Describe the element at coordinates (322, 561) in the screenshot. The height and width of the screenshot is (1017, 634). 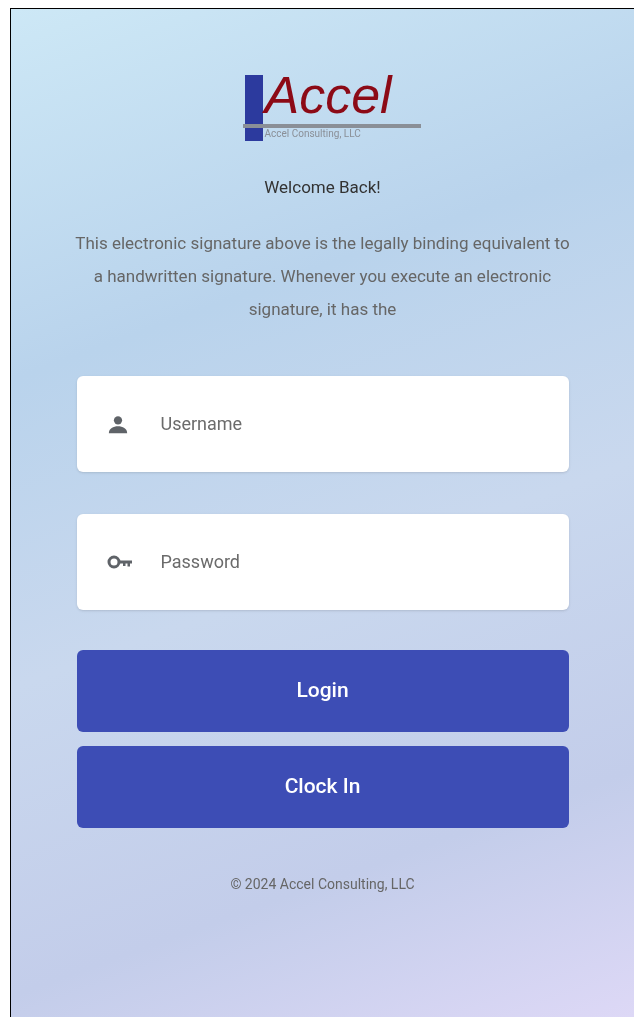
I see `password-field: Password` at that location.